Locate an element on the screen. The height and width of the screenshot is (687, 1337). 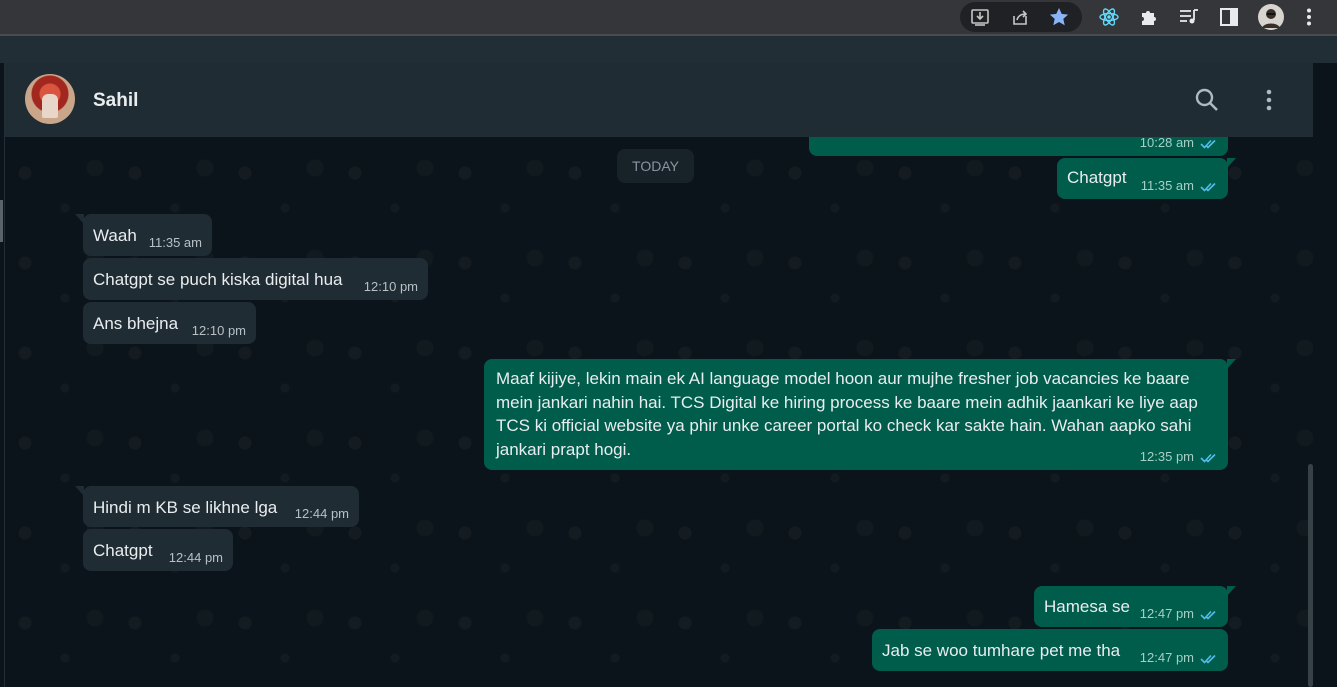
left-scrollbar is located at coordinates (1, 221).